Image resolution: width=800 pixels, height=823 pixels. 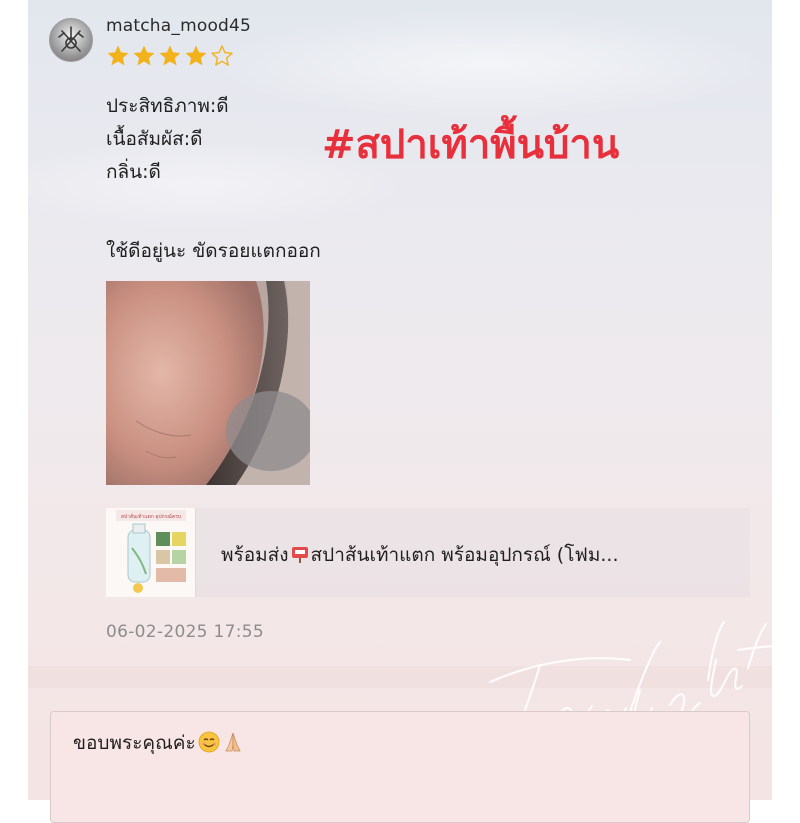 I want to click on review-comment: ใช้ดีอยู่นะ ขัดรอยแตกออก, so click(x=213, y=251).